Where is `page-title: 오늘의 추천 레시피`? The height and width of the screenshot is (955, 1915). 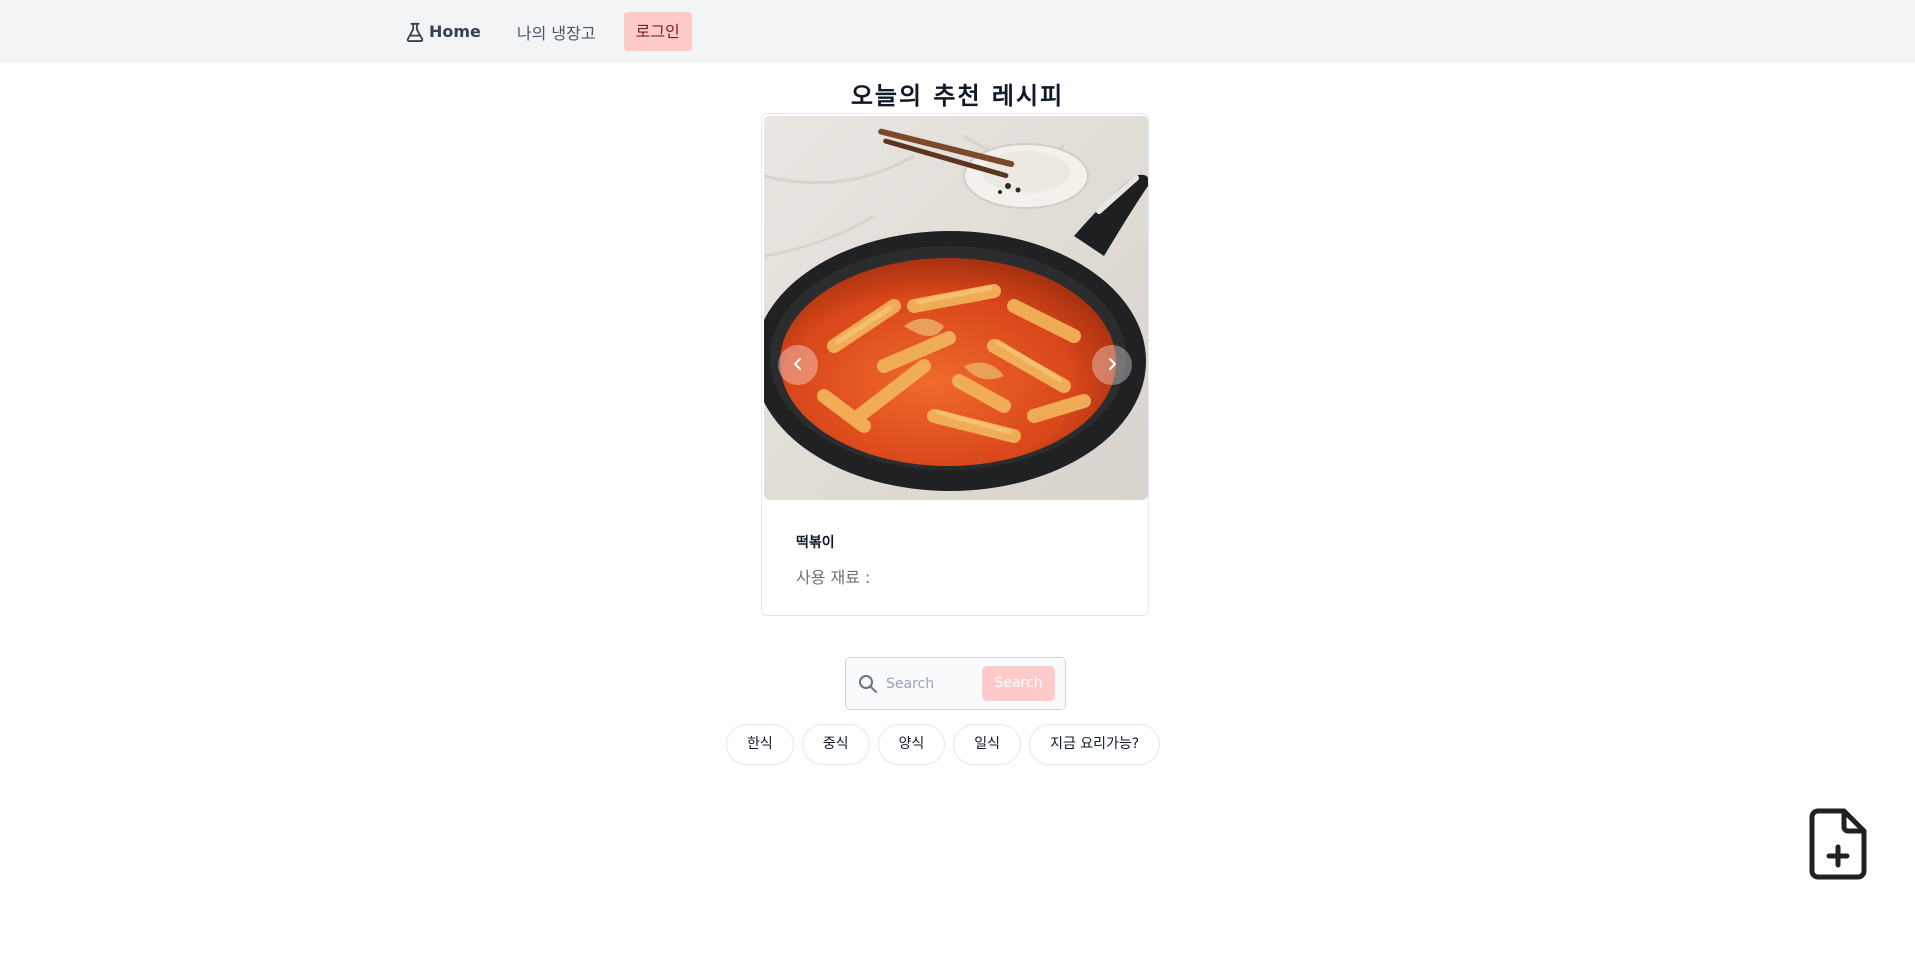
page-title: 오늘의 추천 레시피 is located at coordinates (957, 96).